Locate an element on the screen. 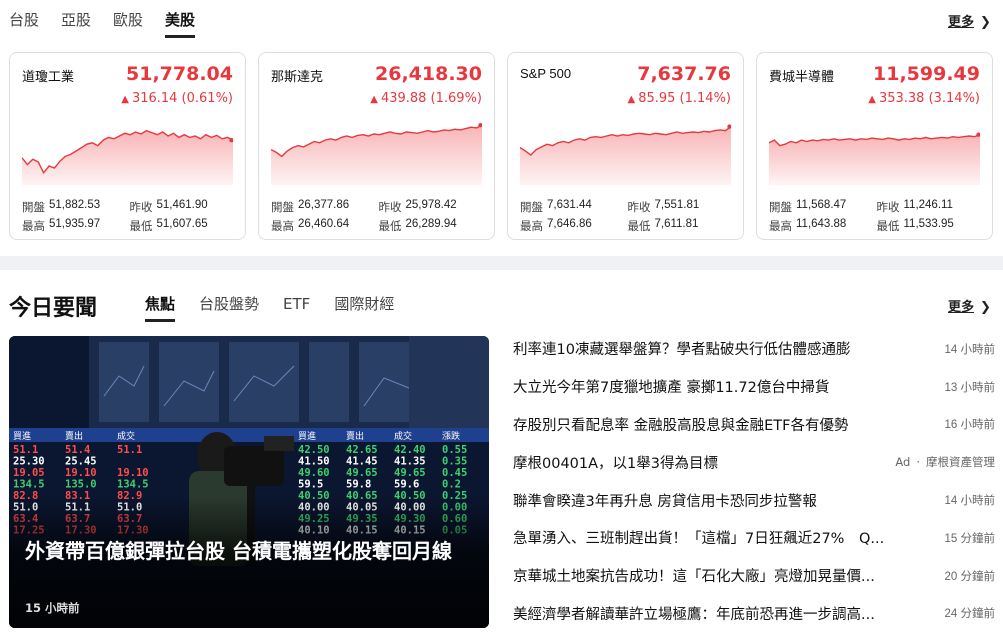  tab-europe-stock: 歐股 is located at coordinates (128, 23).